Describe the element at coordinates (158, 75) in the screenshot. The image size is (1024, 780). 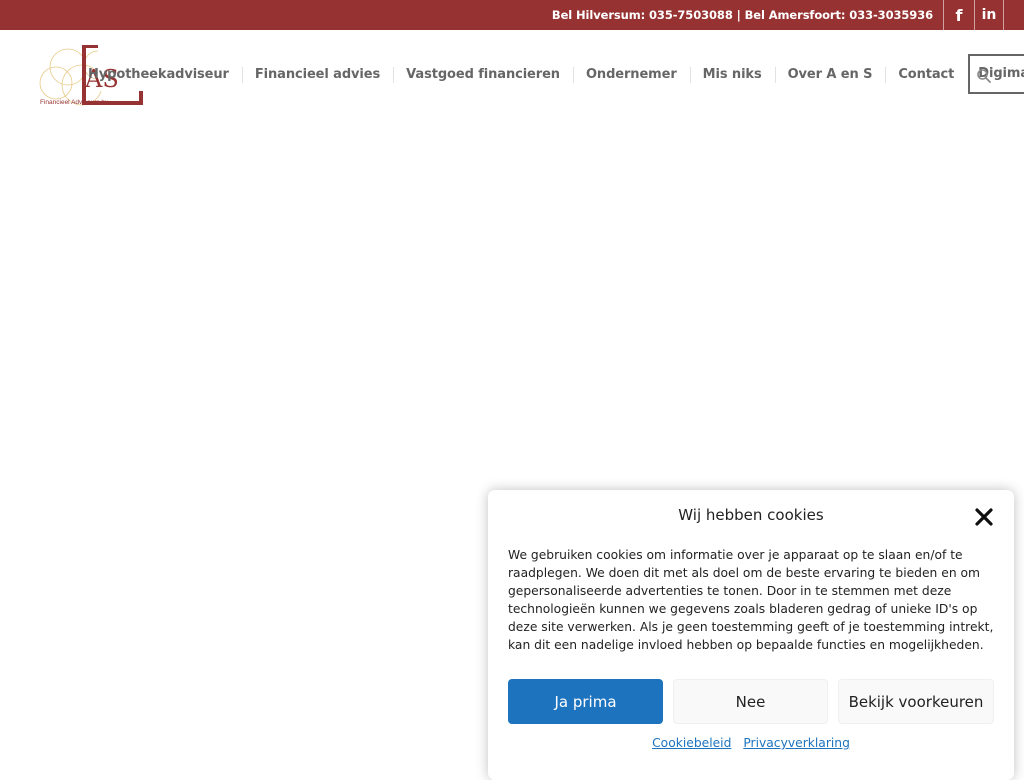
I see `nav-item-hypotheekadviseur: Hypotheekadviseur` at that location.